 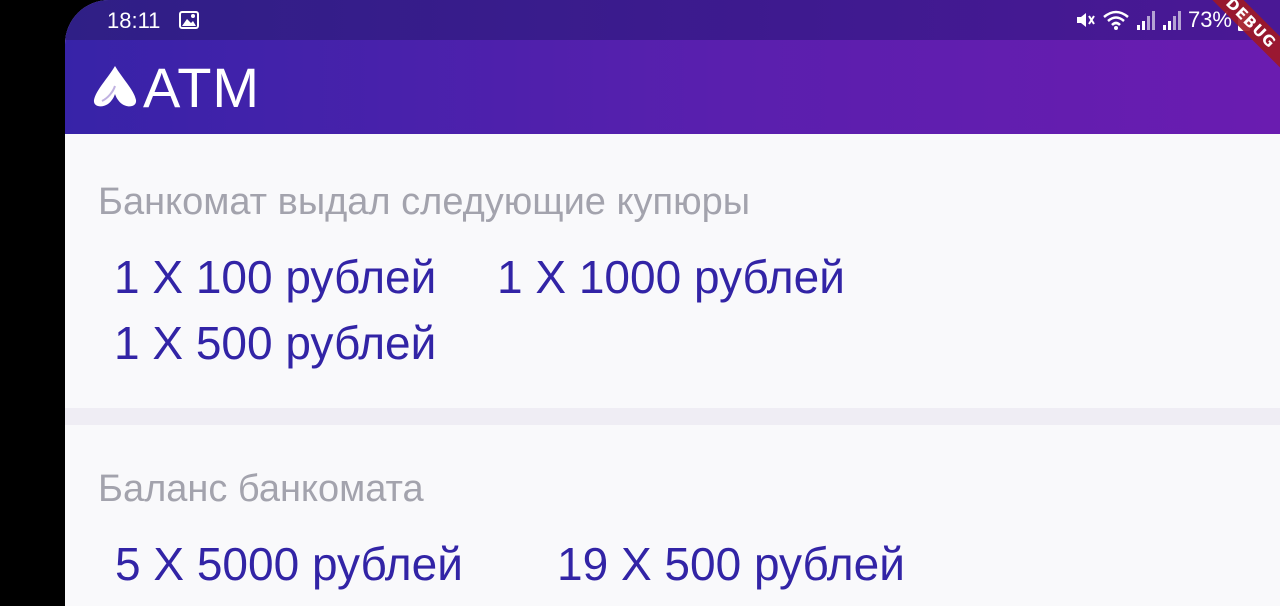 I want to click on image-icon, so click(x=189, y=20).